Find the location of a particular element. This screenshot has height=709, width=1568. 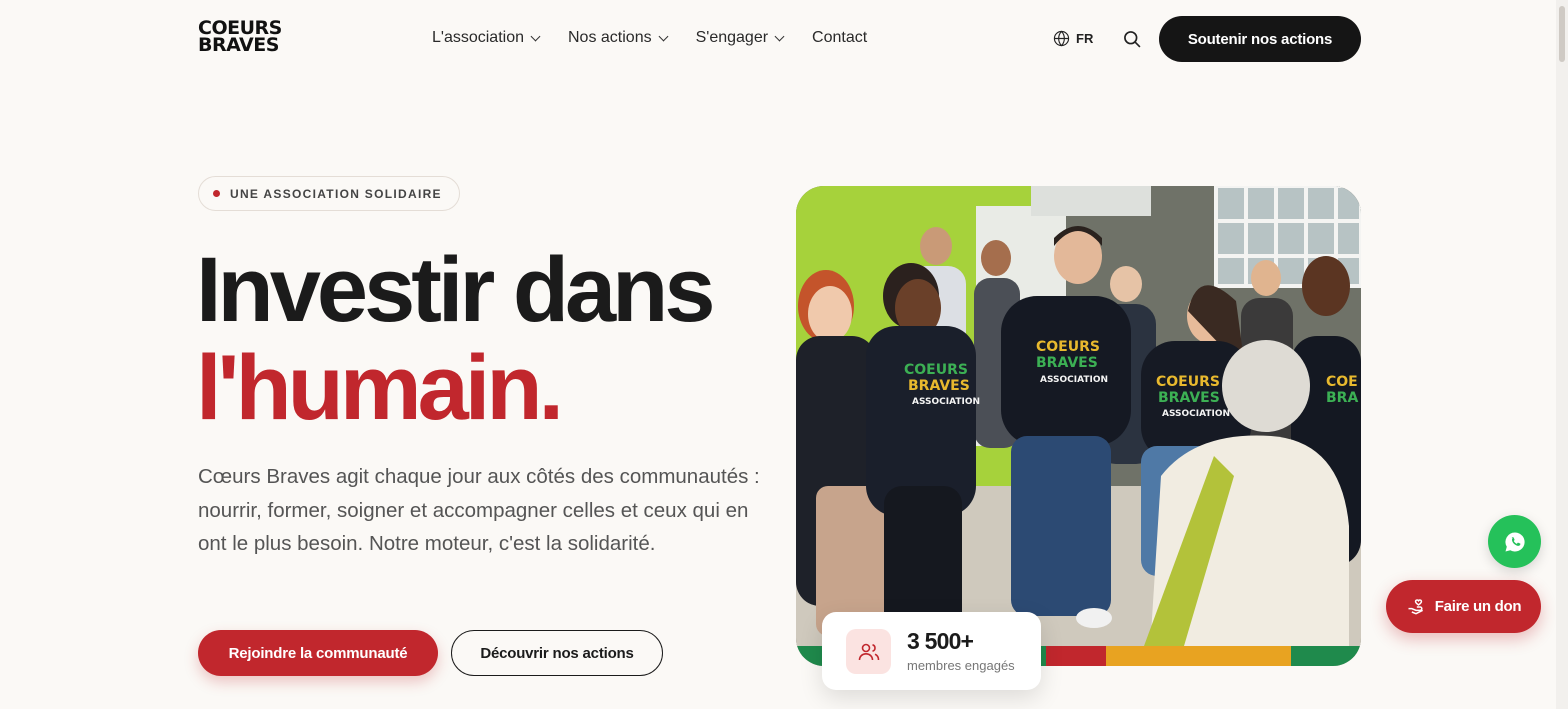

hero-title-line-1: Investir dans is located at coordinates (456, 290).